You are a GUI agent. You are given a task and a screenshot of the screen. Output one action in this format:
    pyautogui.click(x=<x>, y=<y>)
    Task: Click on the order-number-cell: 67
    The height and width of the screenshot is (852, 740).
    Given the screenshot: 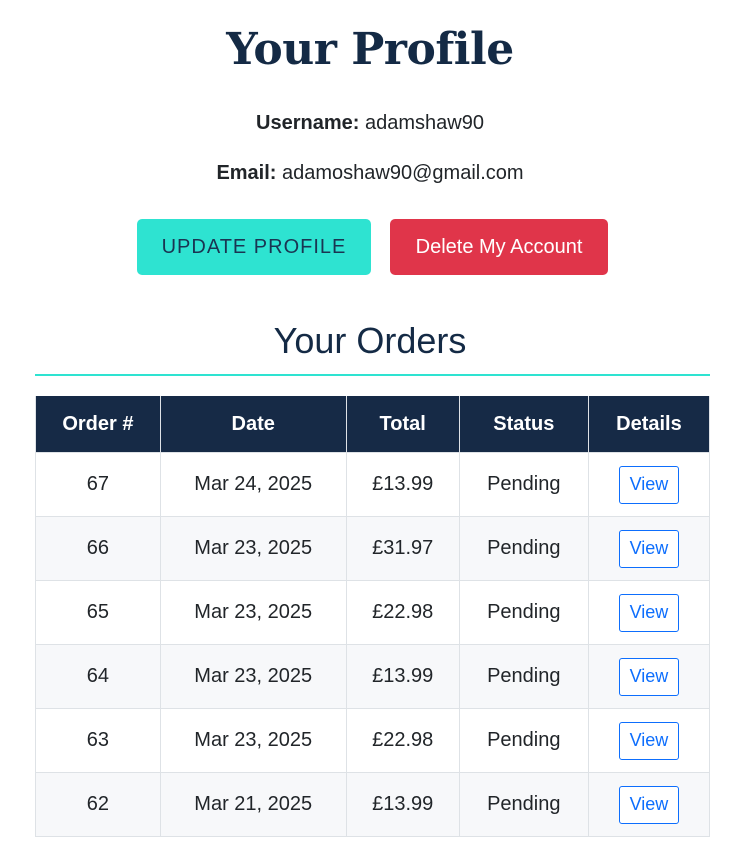 What is the action you would take?
    pyautogui.click(x=98, y=484)
    